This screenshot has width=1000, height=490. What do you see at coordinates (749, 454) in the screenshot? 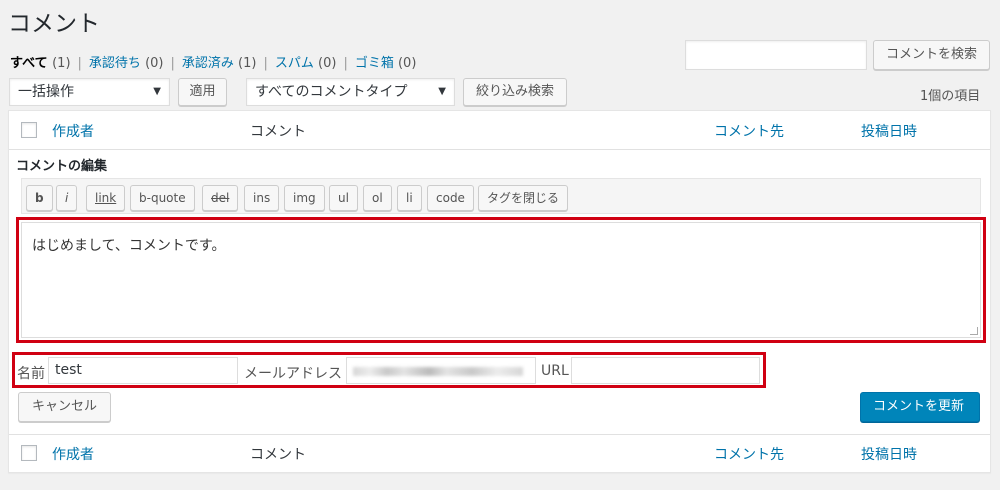
I see `column-response-footer: コメント先` at bounding box center [749, 454].